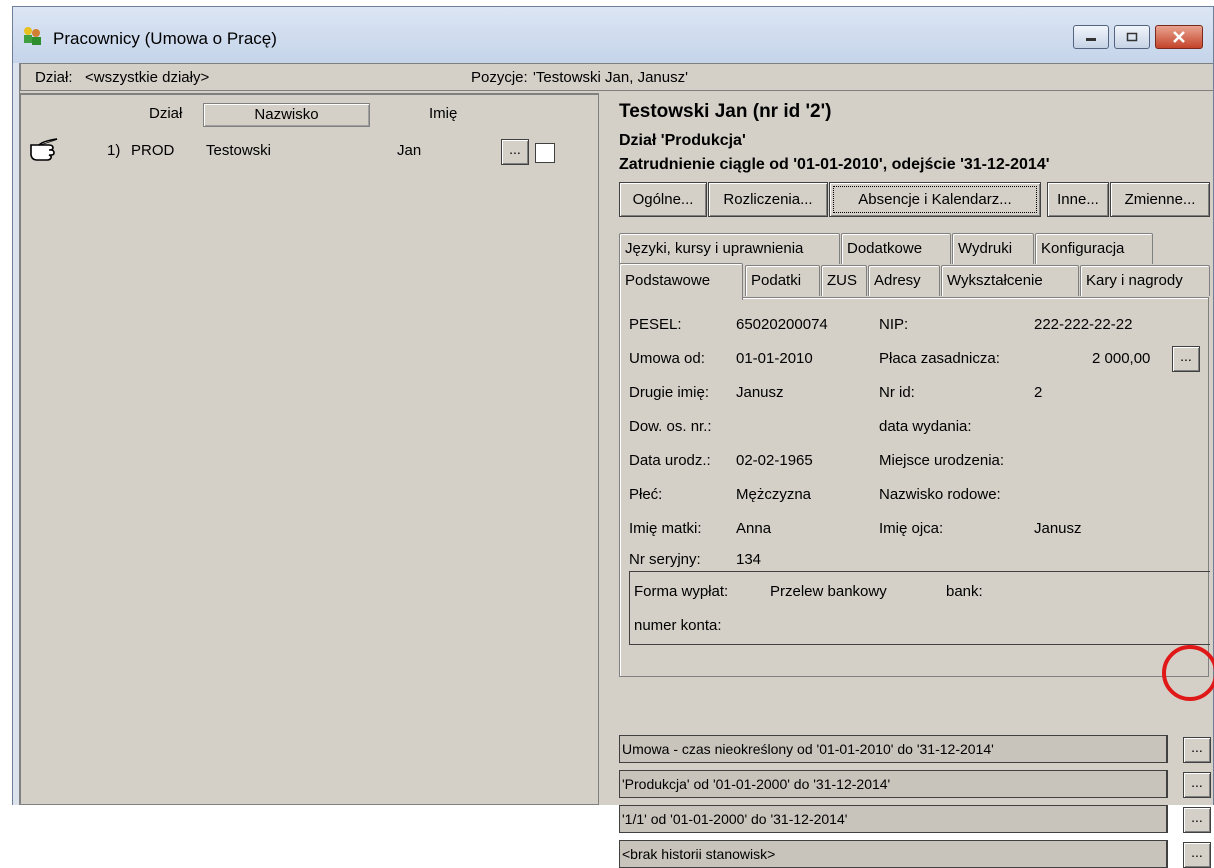 The width and height of the screenshot is (1214, 868). What do you see at coordinates (774, 460) in the screenshot?
I see `birth-date-value: 02-02-1965` at bounding box center [774, 460].